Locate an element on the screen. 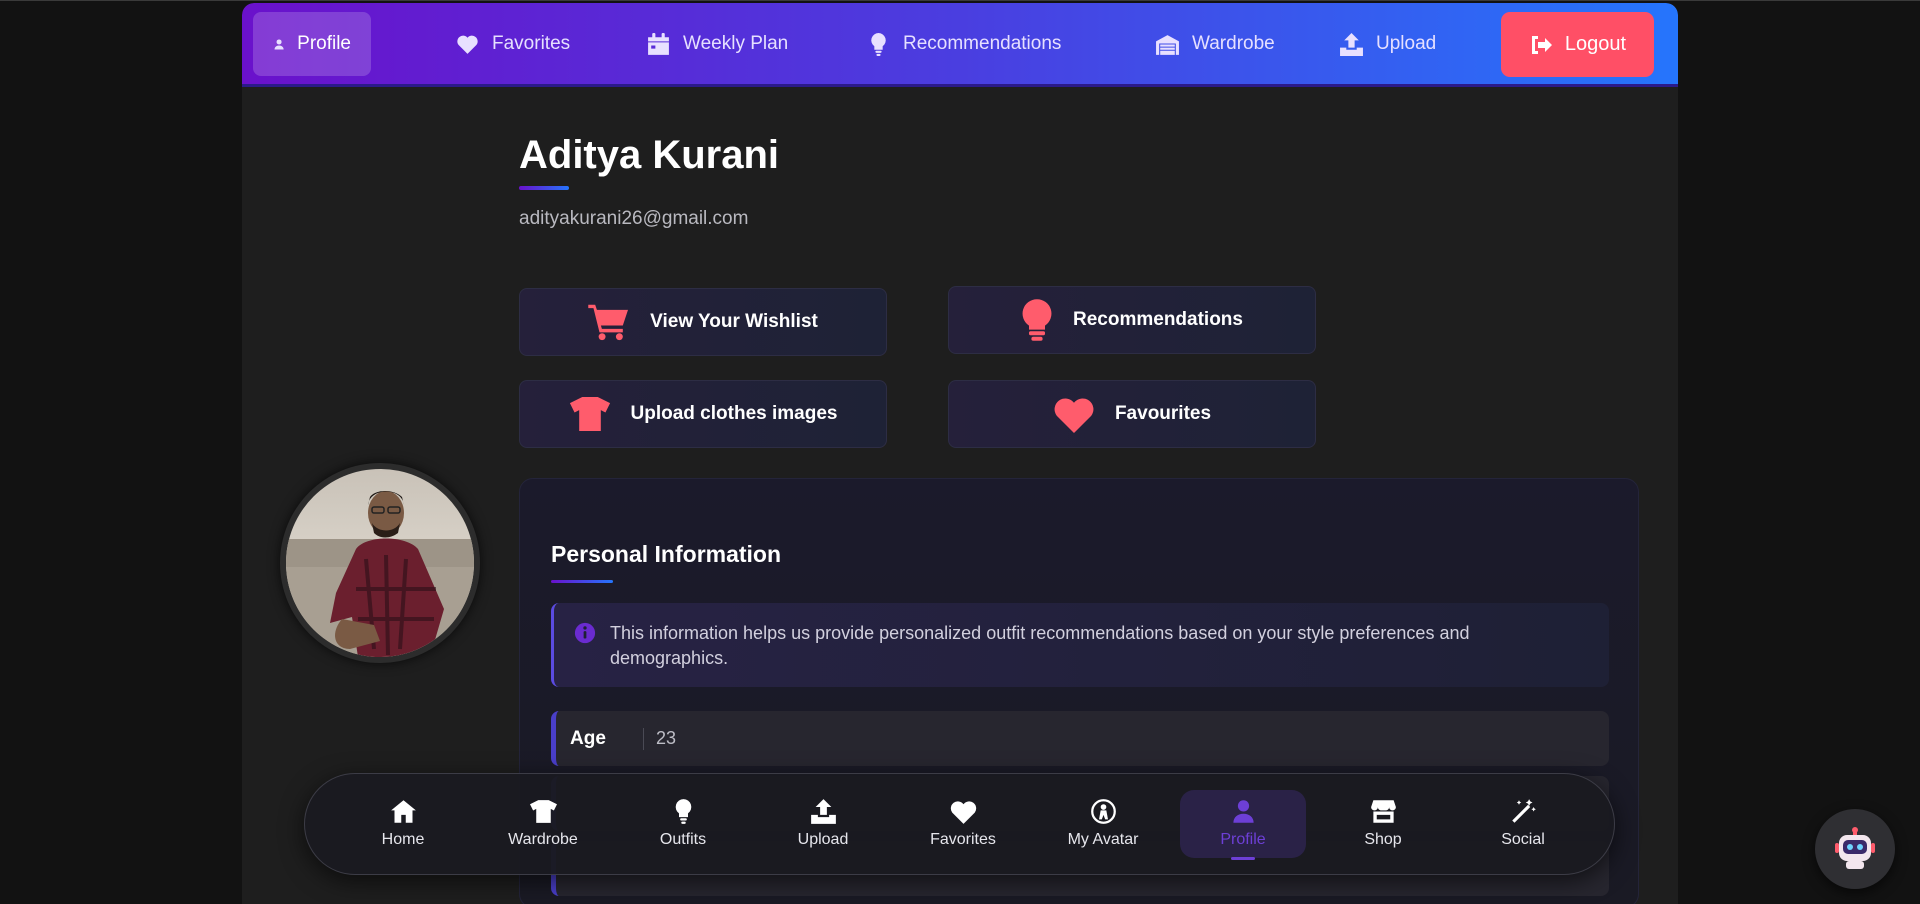 Image resolution: width=1920 pixels, height=904 pixels. field-value: 23 is located at coordinates (660, 738).